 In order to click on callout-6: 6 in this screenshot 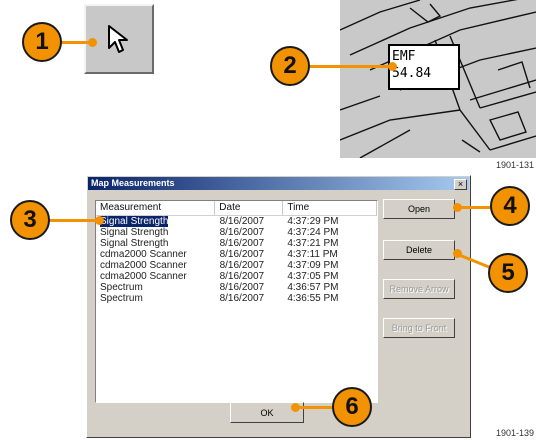, I will do `click(352, 407)`.